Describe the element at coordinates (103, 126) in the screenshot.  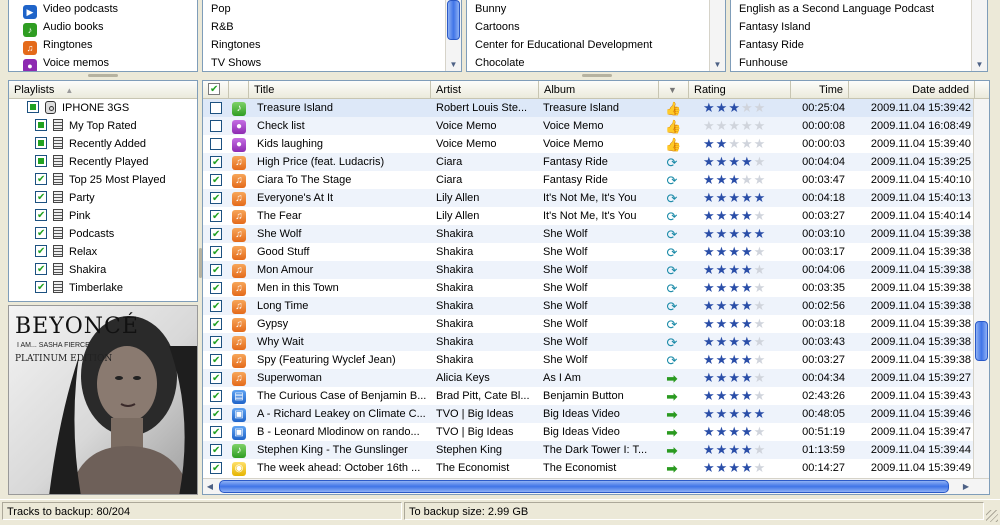
I see `playlist-item: My Top Rated` at that location.